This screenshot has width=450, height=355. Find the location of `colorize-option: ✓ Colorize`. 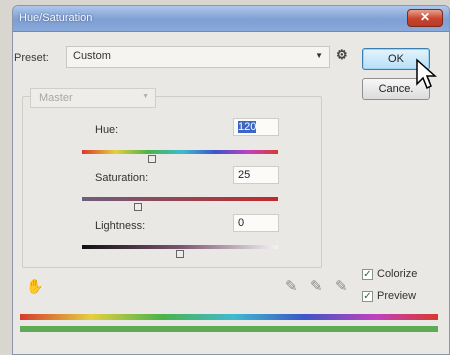

colorize-option: ✓ Colorize is located at coordinates (389, 274).